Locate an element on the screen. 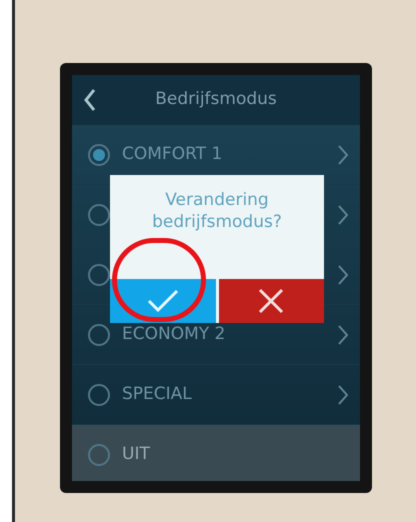 The height and width of the screenshot is (522, 416). mode-label: COMFORT 1 is located at coordinates (172, 154).